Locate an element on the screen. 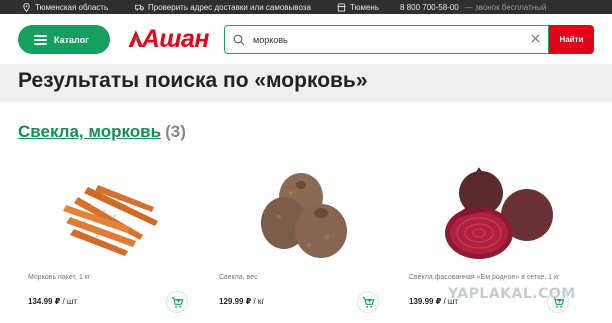 The image size is (612, 323). logo-wordmark: Ашан is located at coordinates (175, 38).